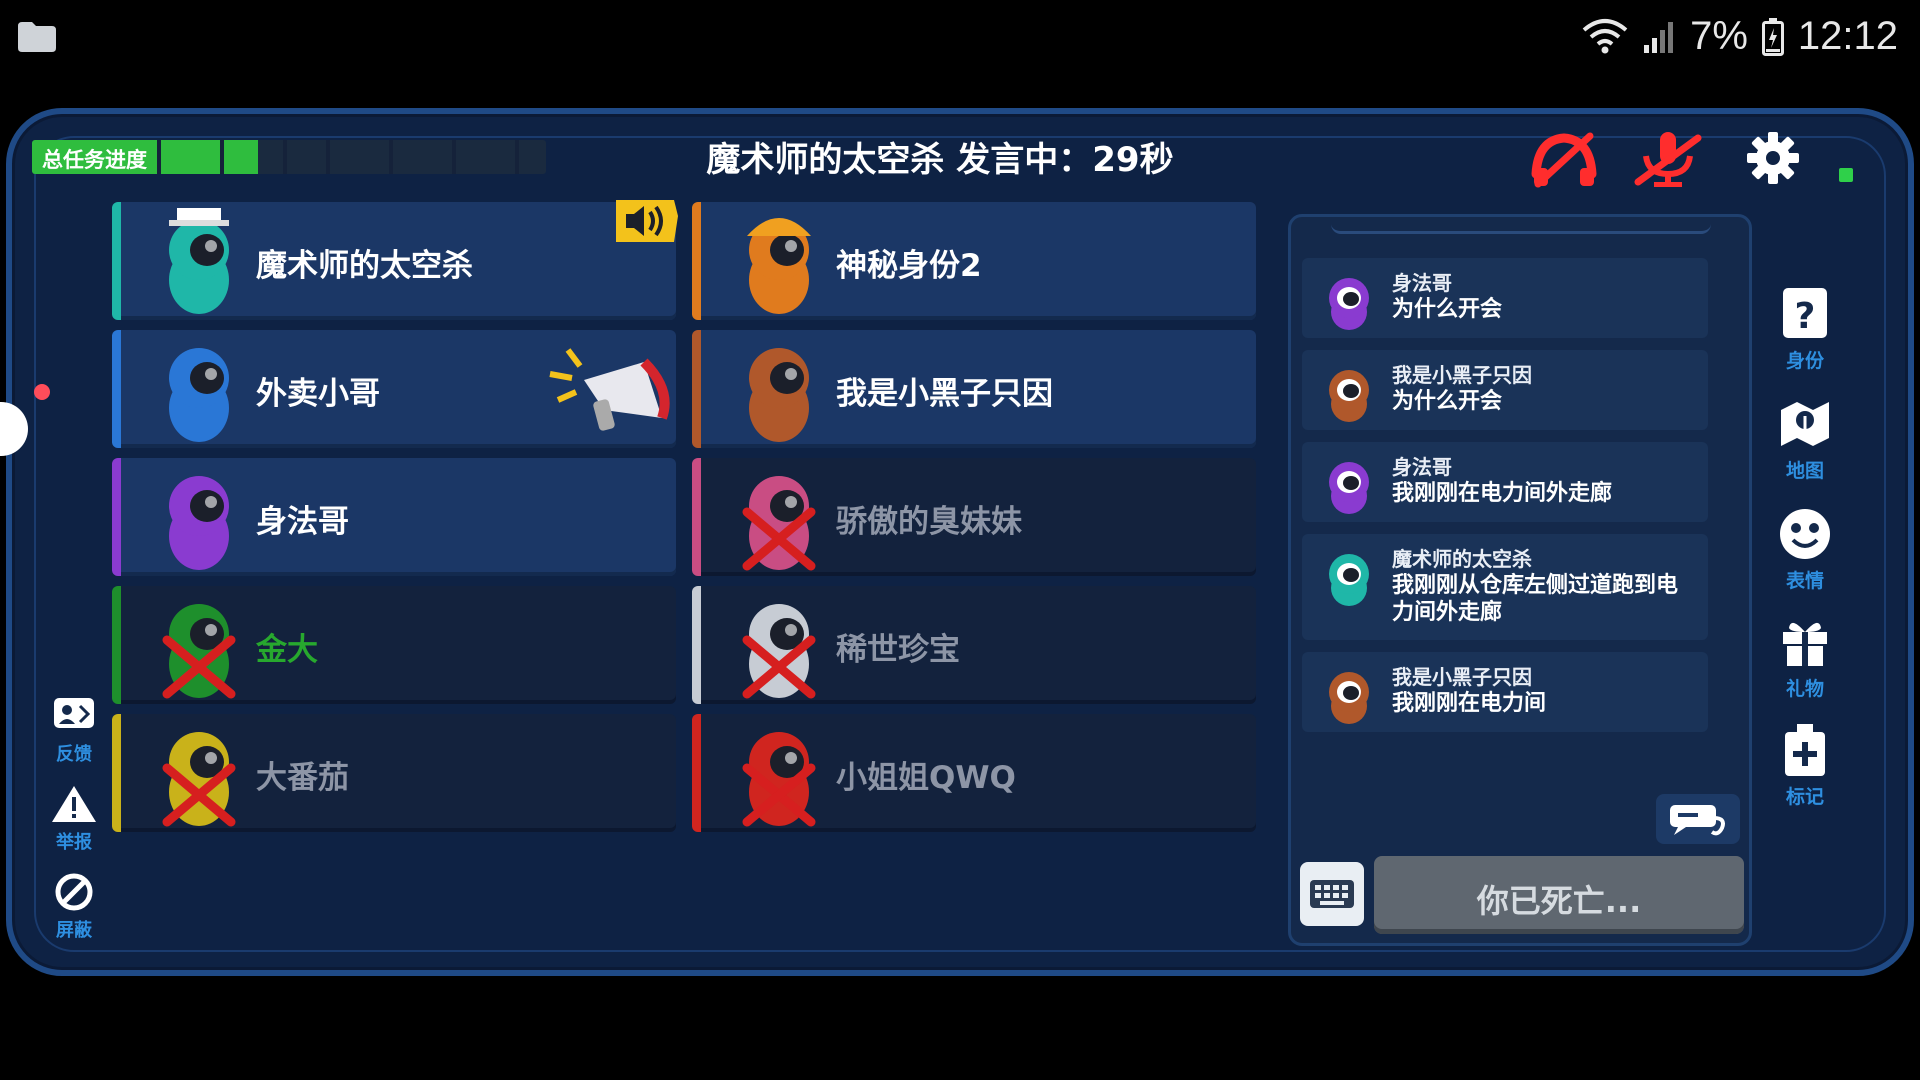 This screenshot has width=1920, height=1080. I want to click on signal-icon, so click(1659, 37).